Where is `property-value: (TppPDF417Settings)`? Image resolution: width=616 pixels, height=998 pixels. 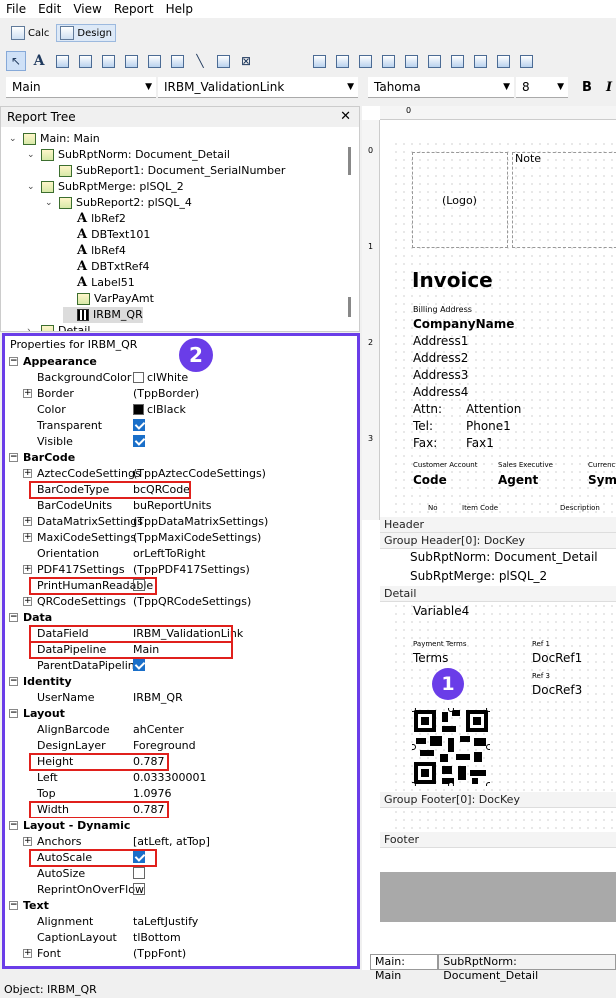 property-value: (TppPDF417Settings) is located at coordinates (191, 570).